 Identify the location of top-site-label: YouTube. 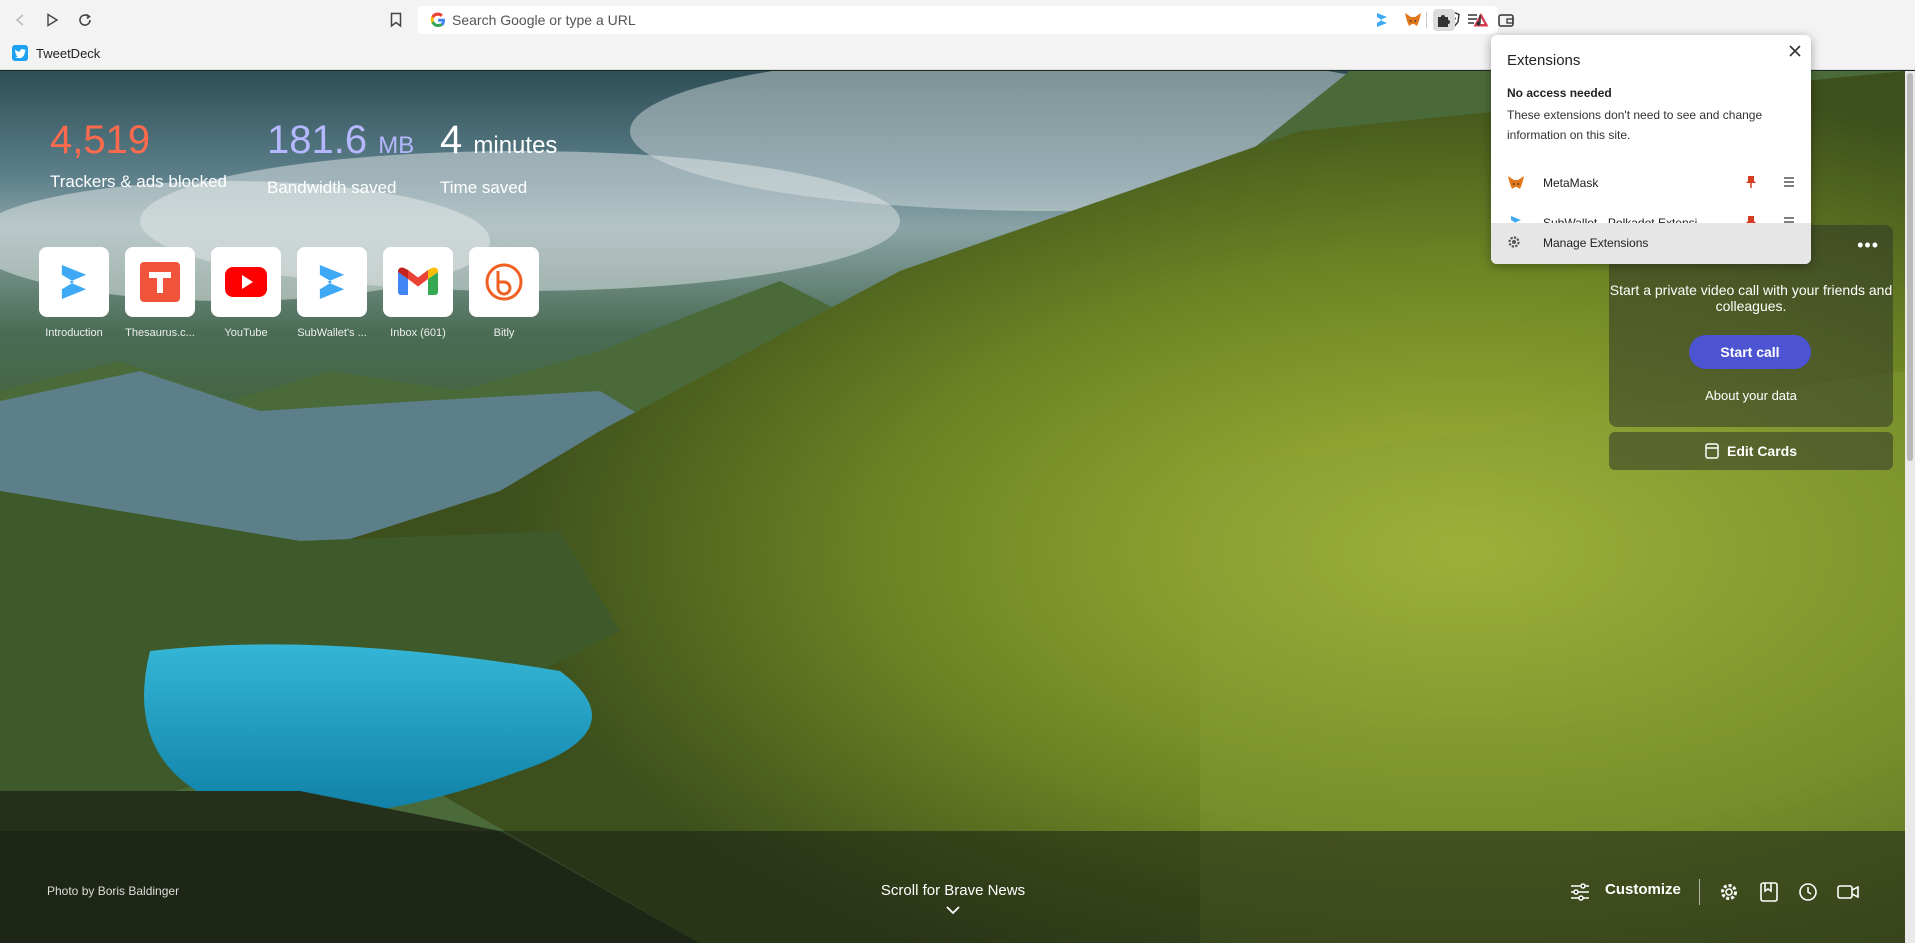
(246, 333).